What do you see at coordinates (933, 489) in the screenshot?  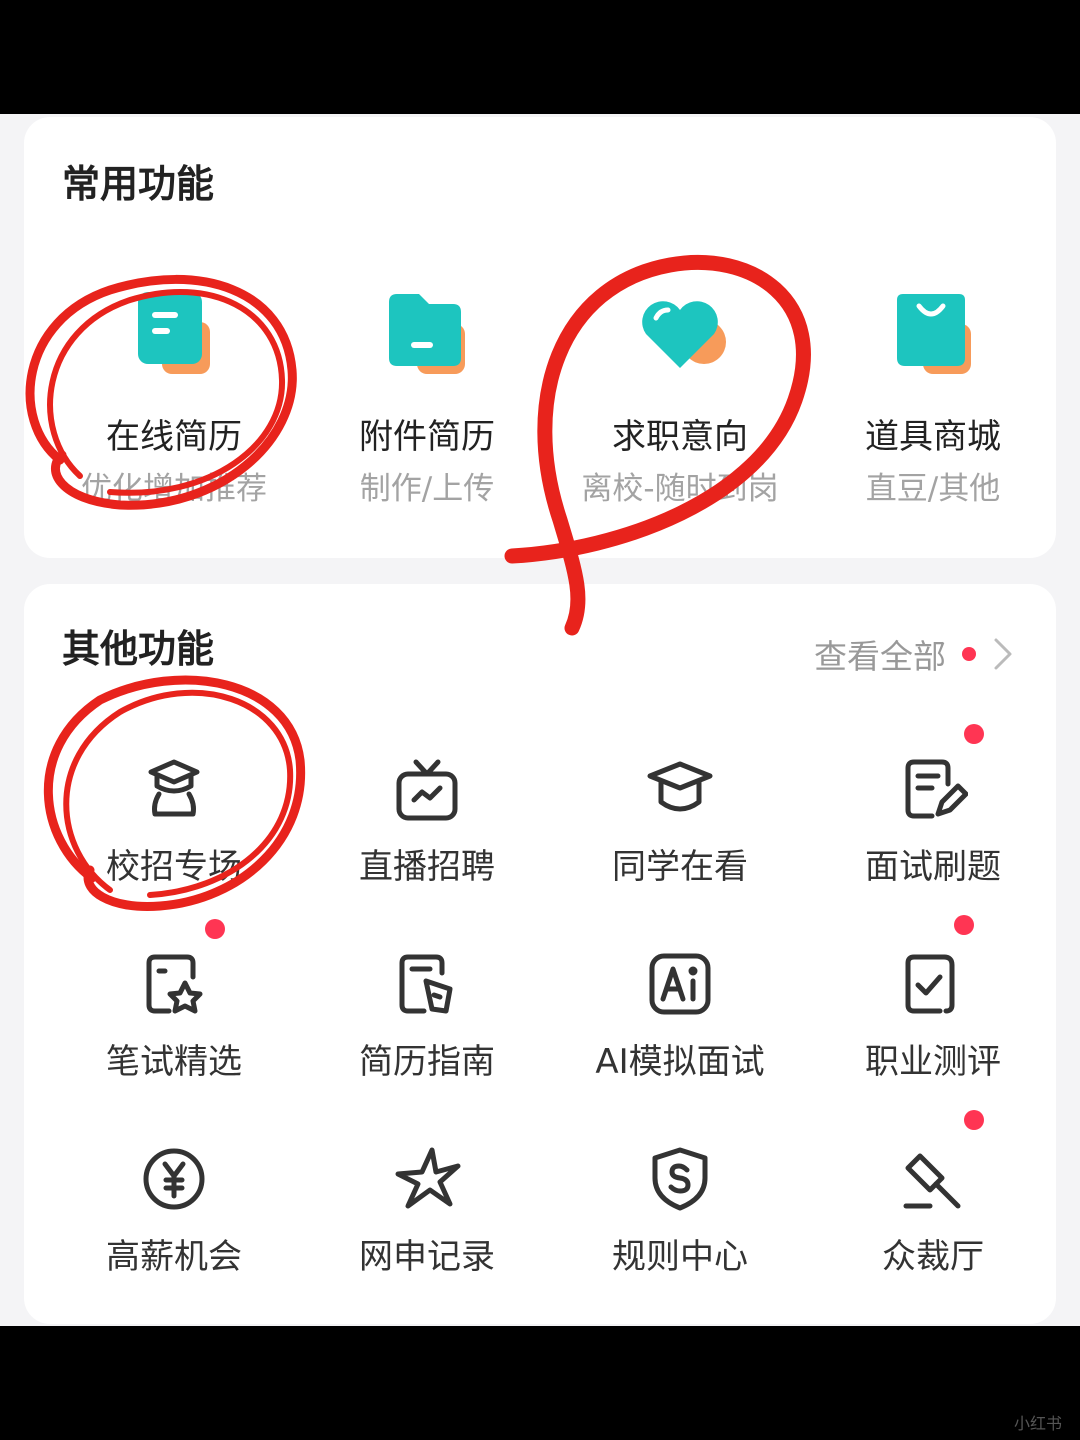 I see `item-mall-sub: 直豆/其他` at bounding box center [933, 489].